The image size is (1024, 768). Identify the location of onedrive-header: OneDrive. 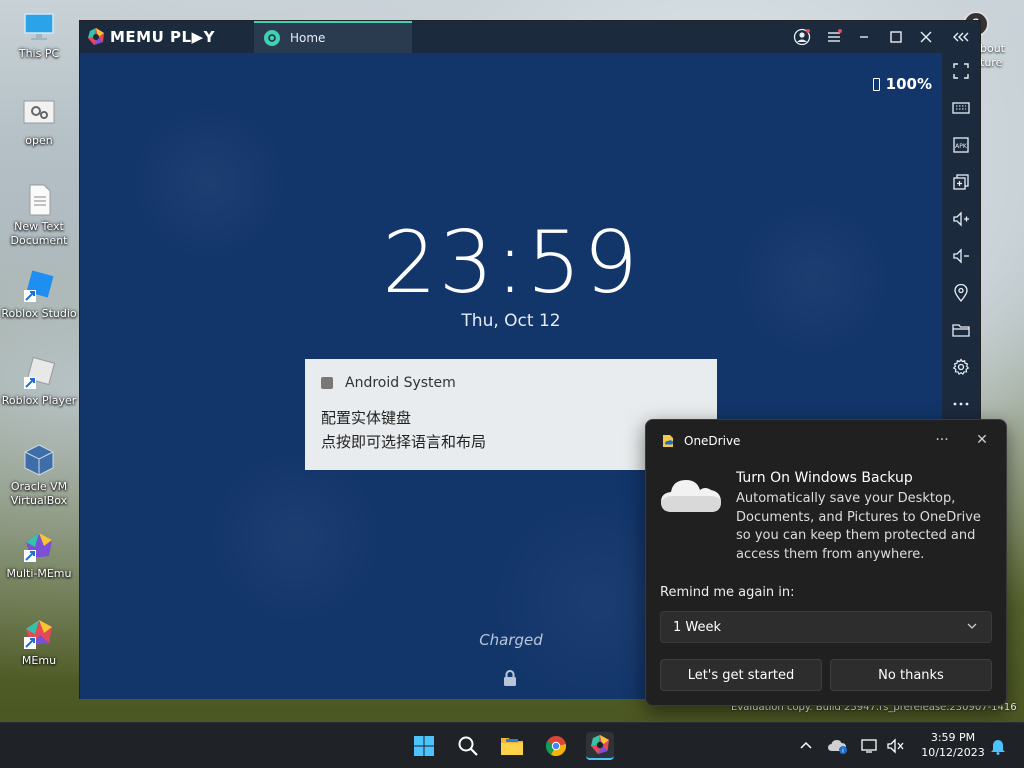
(701, 441).